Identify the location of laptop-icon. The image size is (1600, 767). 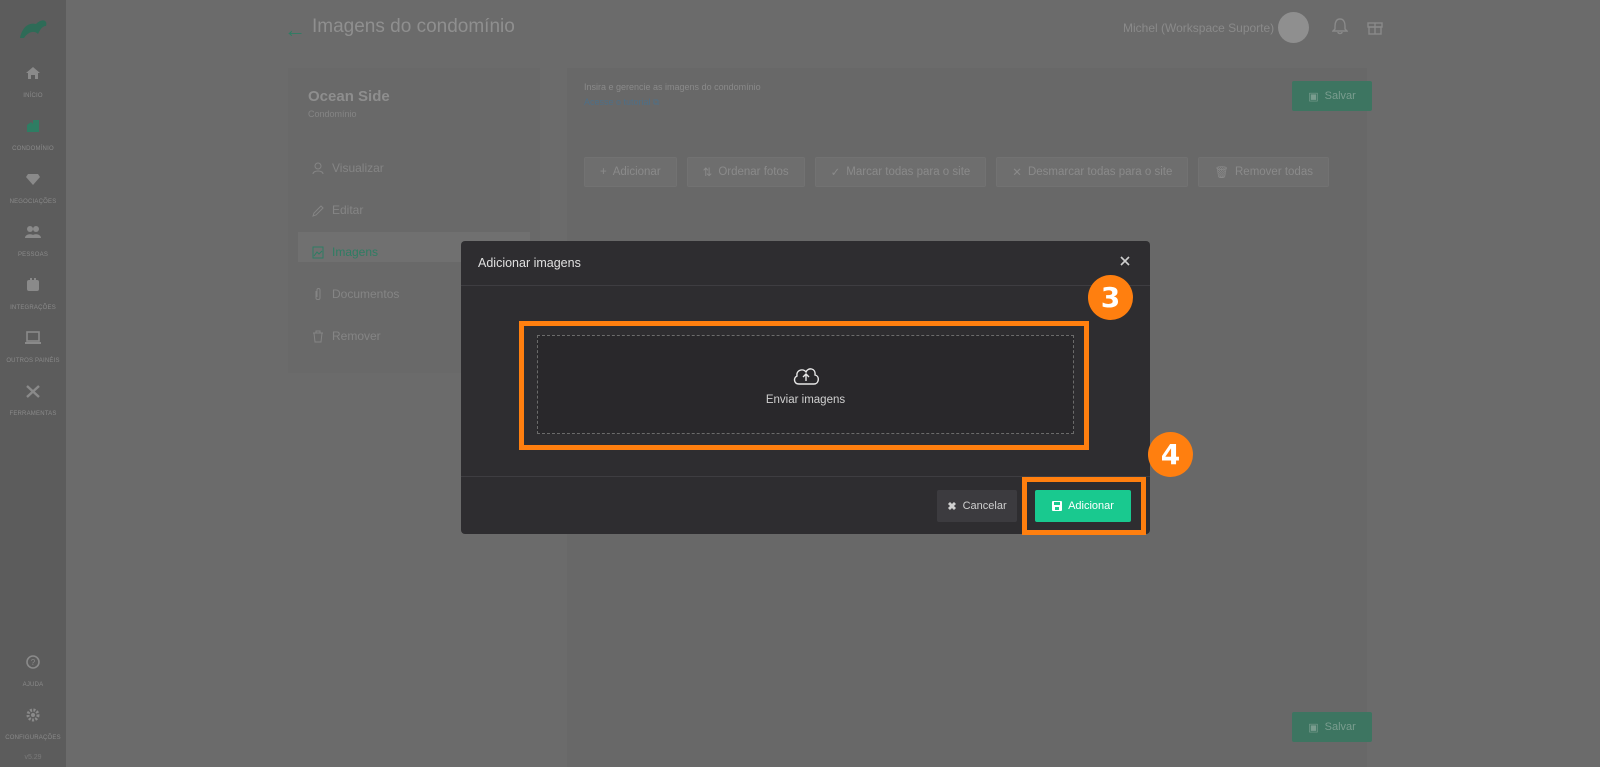
(33, 337).